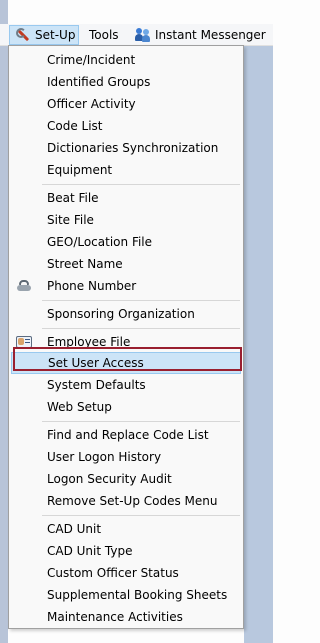 This screenshot has height=643, width=320. I want to click on menu-item-site-file: Site File, so click(126, 220).